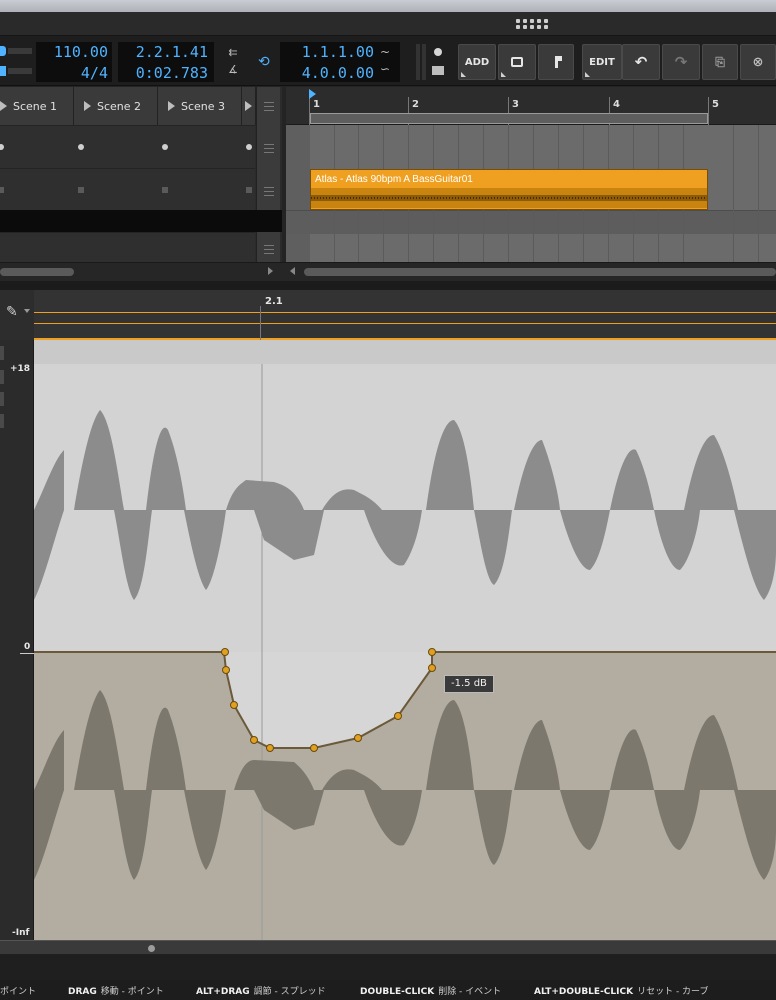 The width and height of the screenshot is (776, 1000). What do you see at coordinates (203, 106) in the screenshot?
I see `scene-3-label: Scene 3` at bounding box center [203, 106].